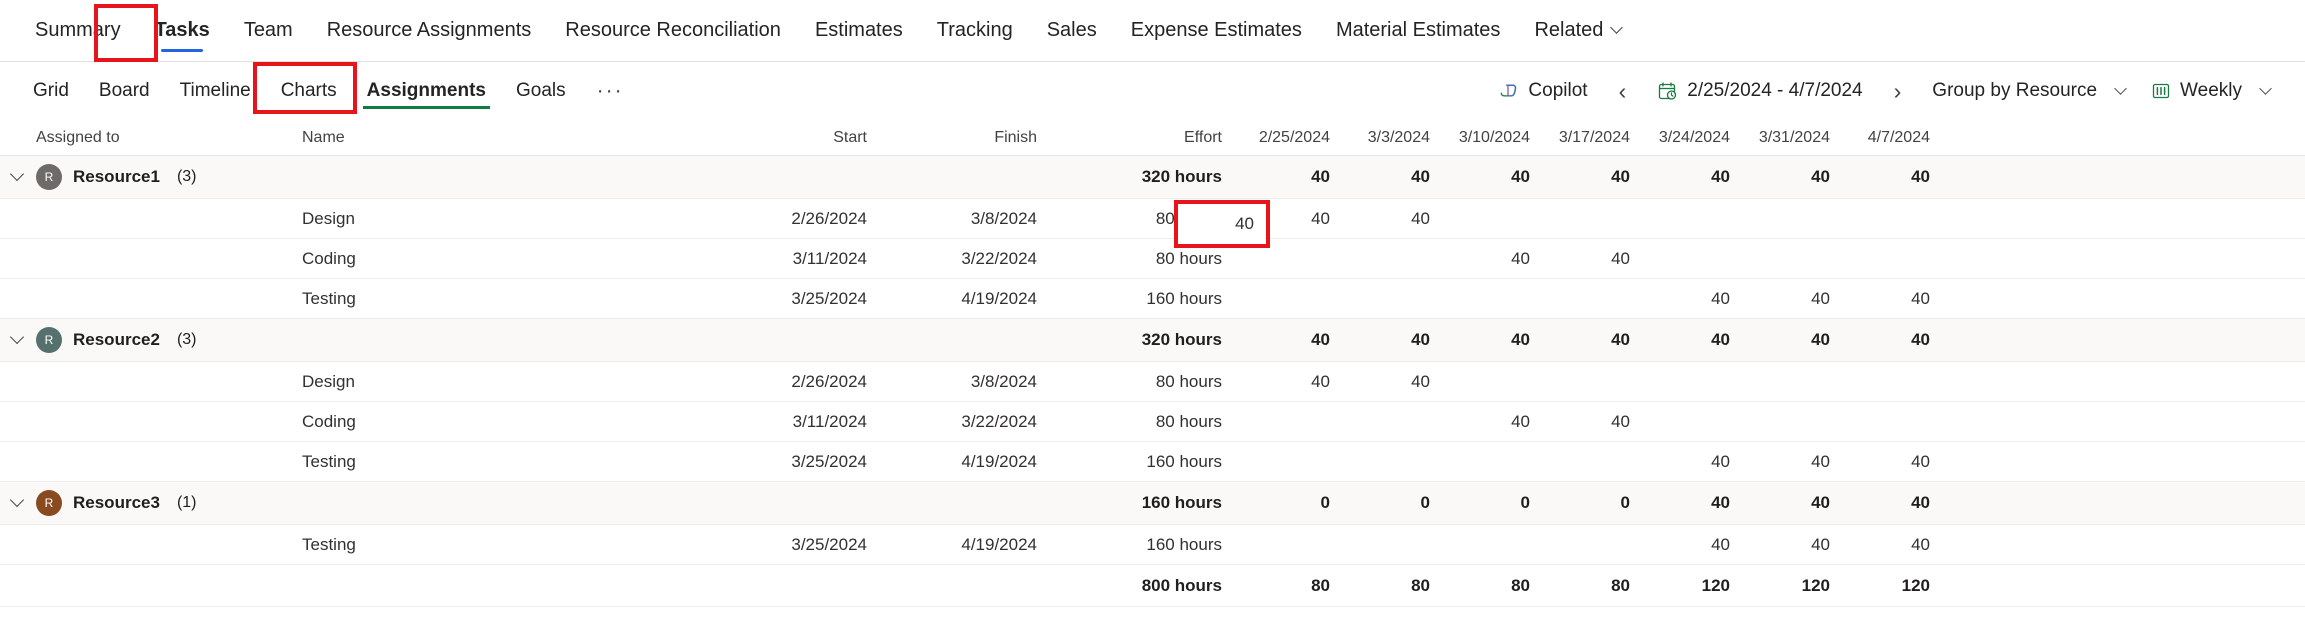  Describe the element at coordinates (952, 422) in the screenshot. I see `row-finish-date: 3/22/2024` at that location.